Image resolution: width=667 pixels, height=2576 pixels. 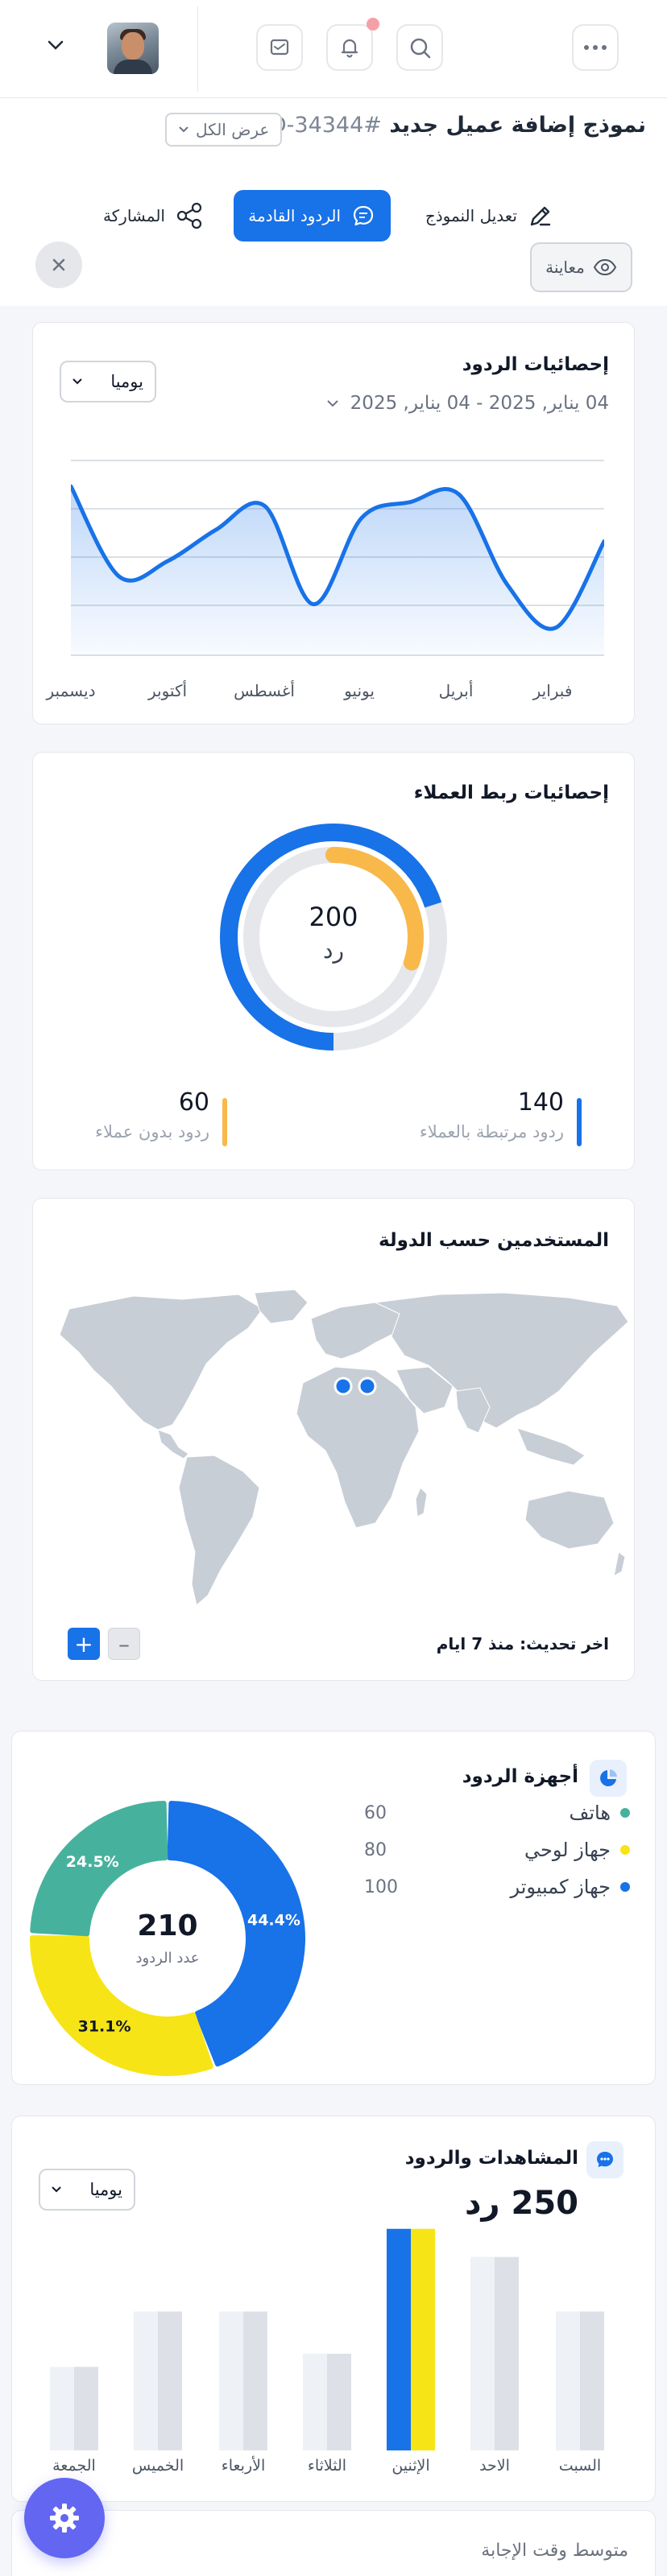 What do you see at coordinates (333, 917) in the screenshot?
I see `clients-total: 200` at bounding box center [333, 917].